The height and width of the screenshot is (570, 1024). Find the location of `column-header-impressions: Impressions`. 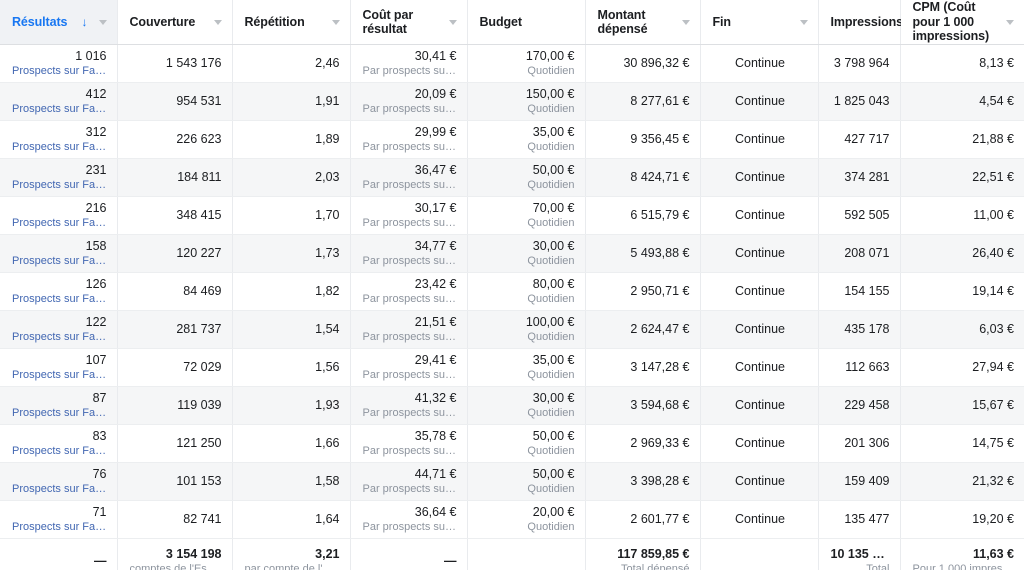

column-header-impressions: Impressions is located at coordinates (867, 22).